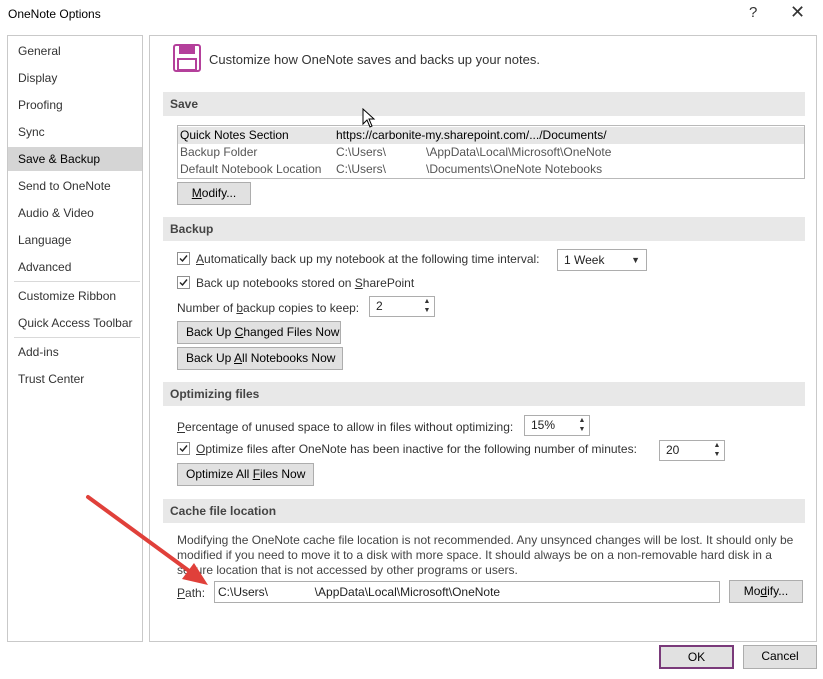 Image resolution: width=823 pixels, height=679 pixels. What do you see at coordinates (75, 105) in the screenshot?
I see `sidebar-item-proofing: Proofing` at bounding box center [75, 105].